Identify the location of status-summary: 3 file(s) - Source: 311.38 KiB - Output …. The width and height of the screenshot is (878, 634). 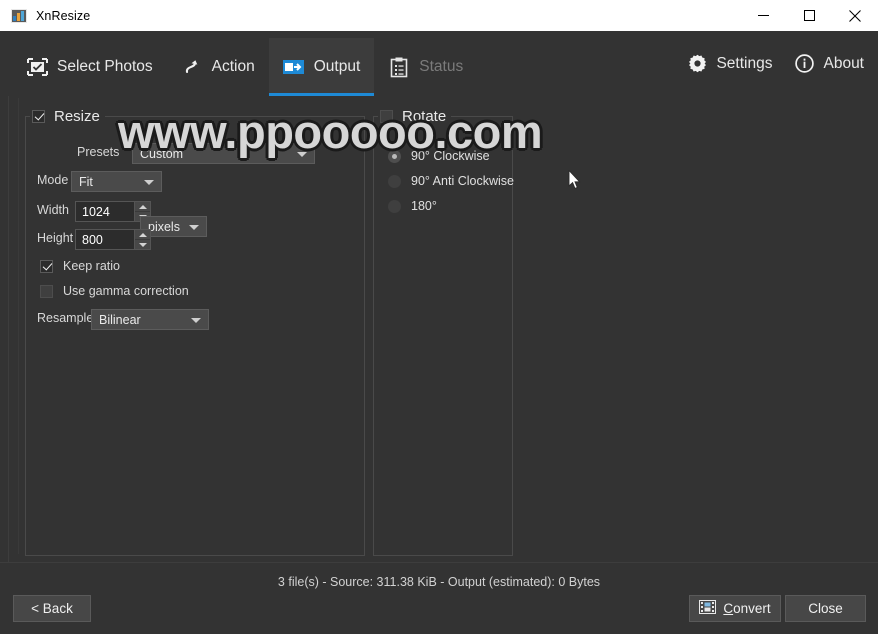
(439, 582).